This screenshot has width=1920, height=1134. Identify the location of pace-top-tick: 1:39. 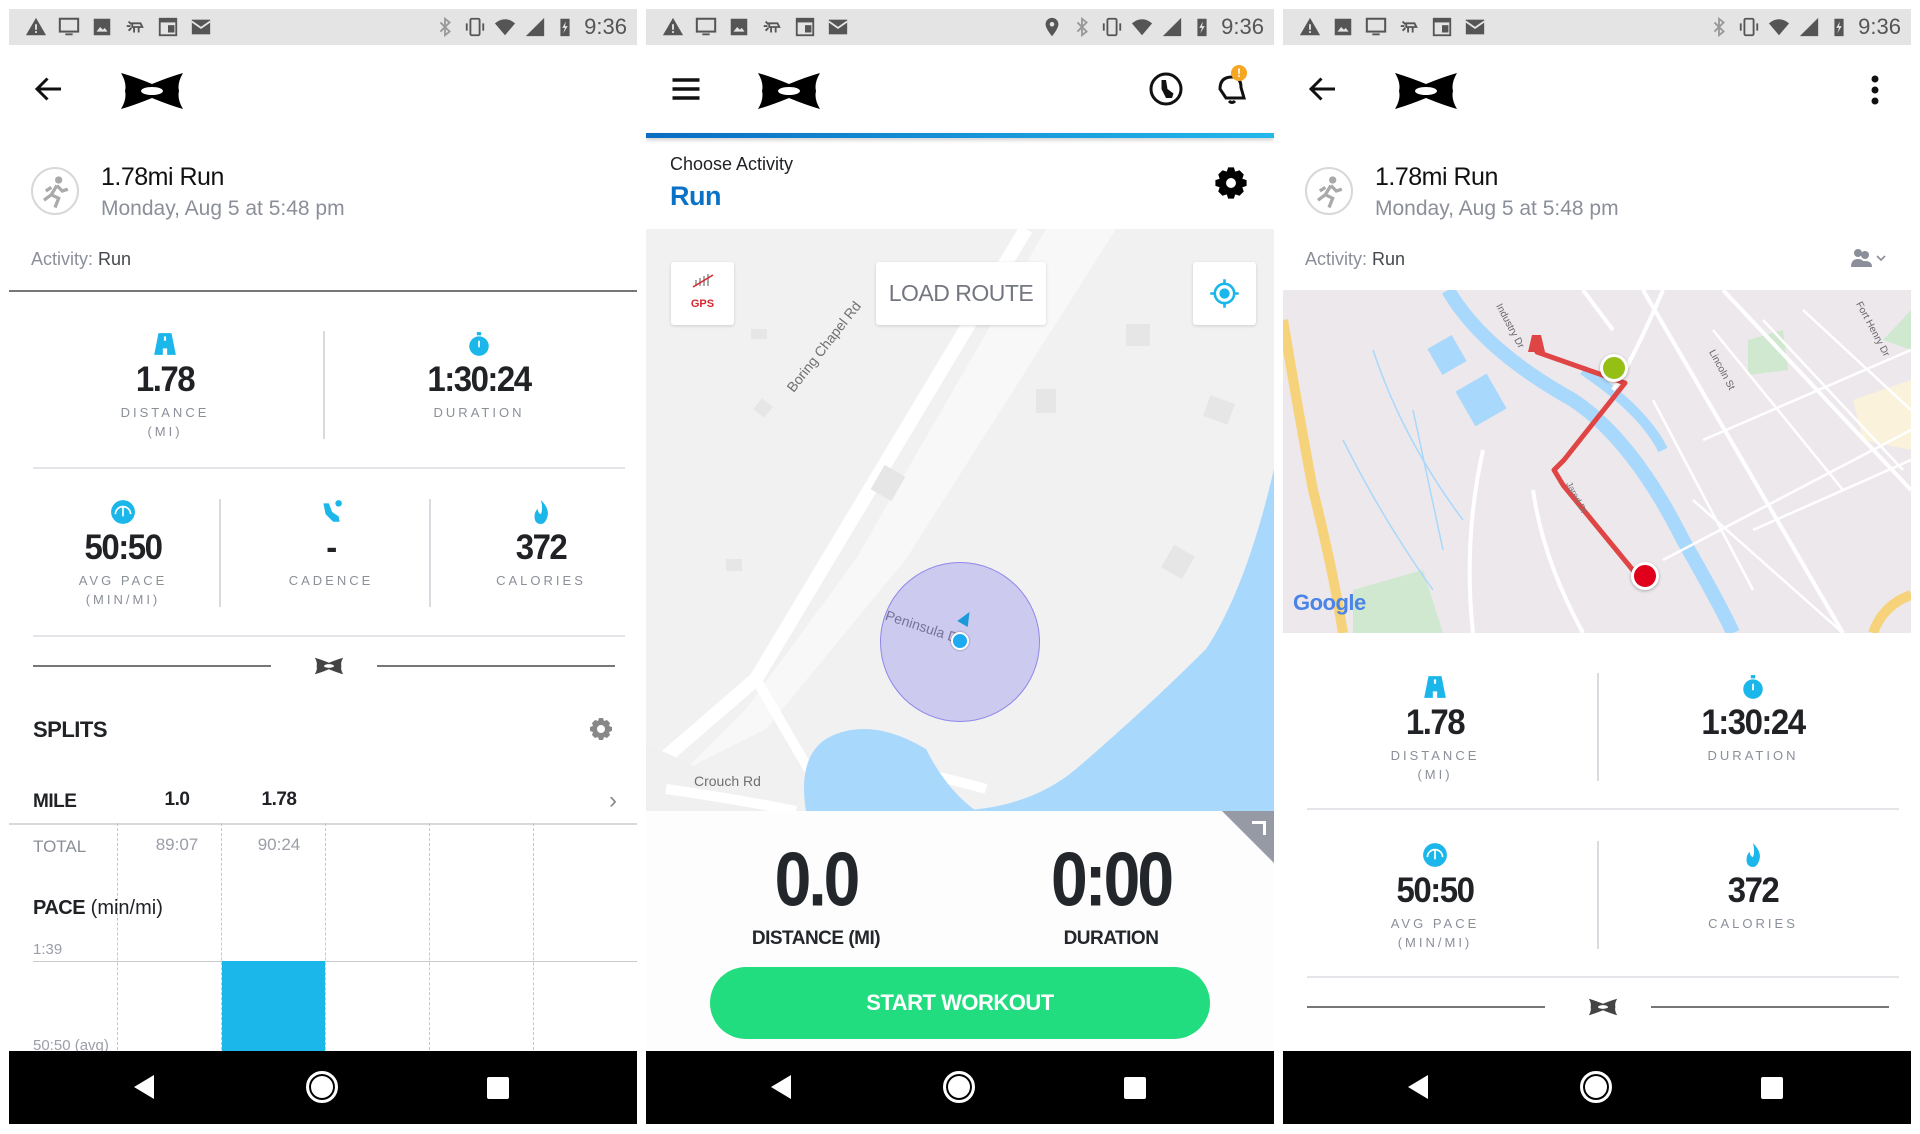
(48, 949).